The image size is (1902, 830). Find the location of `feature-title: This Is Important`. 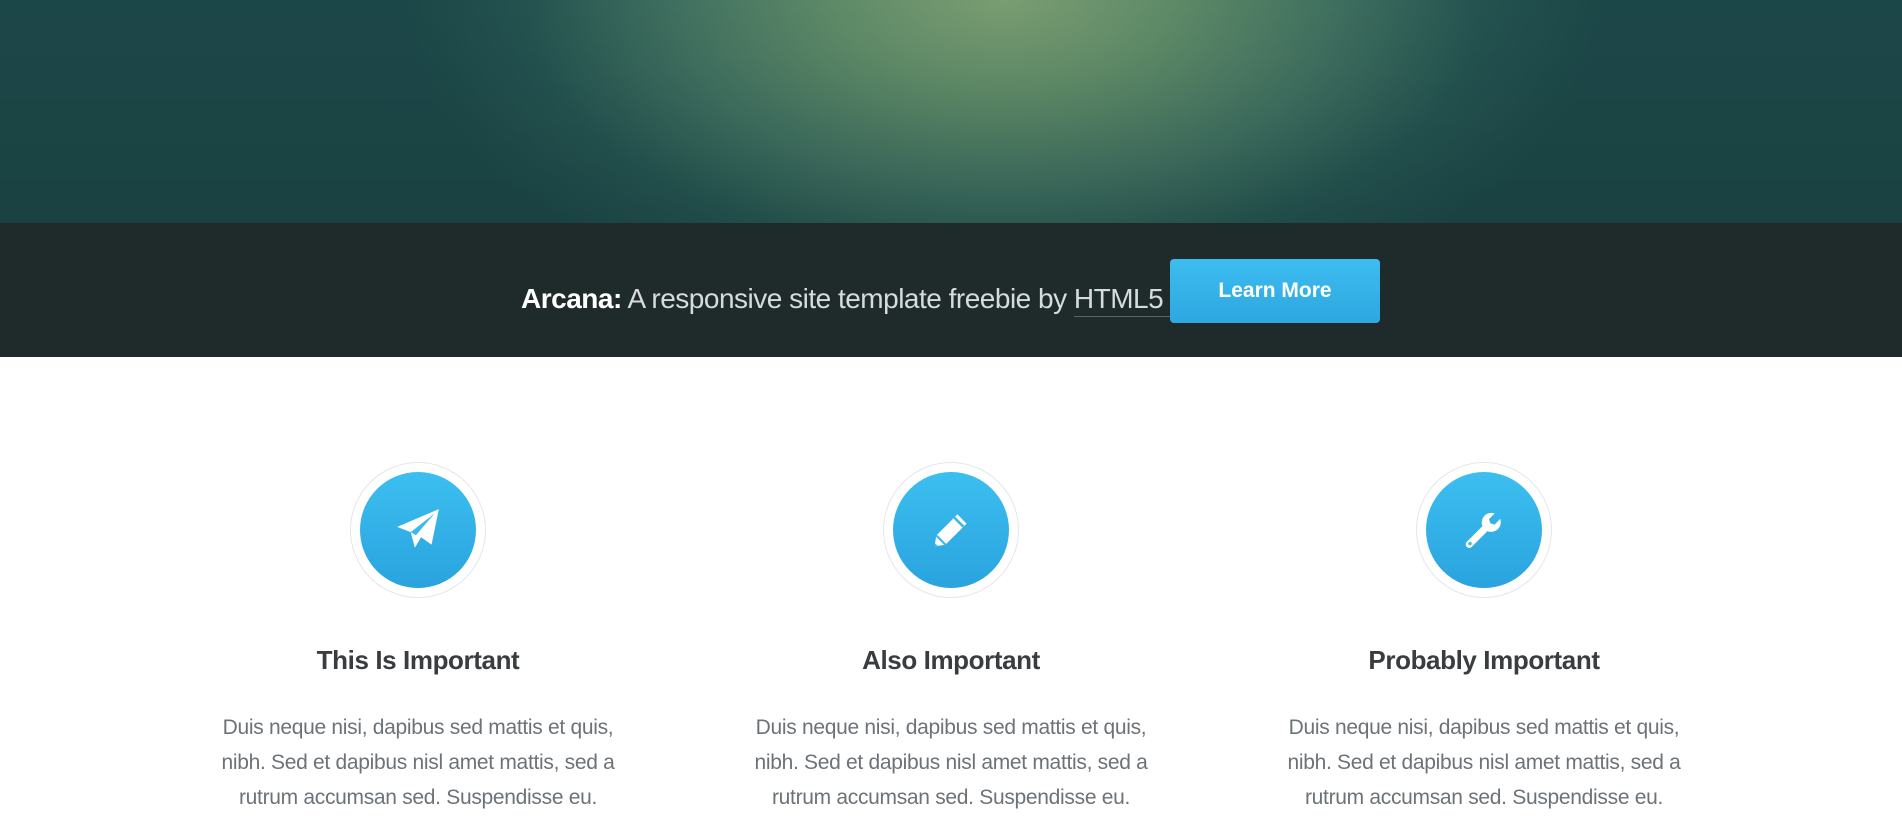

feature-title: This Is Important is located at coordinates (418, 660).